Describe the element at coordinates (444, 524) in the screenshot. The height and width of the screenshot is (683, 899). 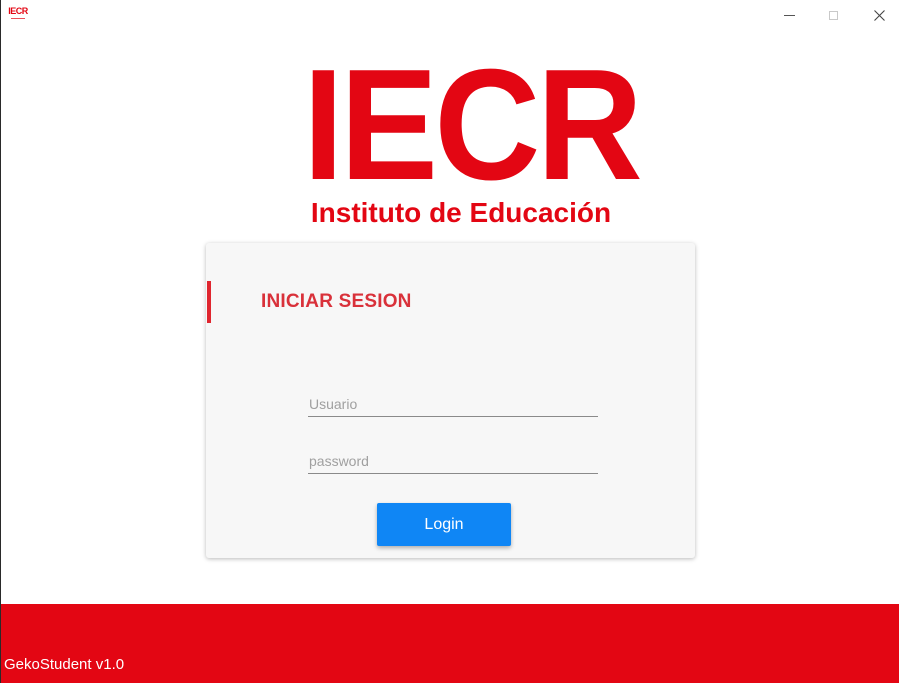
I see `login-button: Login` at that location.